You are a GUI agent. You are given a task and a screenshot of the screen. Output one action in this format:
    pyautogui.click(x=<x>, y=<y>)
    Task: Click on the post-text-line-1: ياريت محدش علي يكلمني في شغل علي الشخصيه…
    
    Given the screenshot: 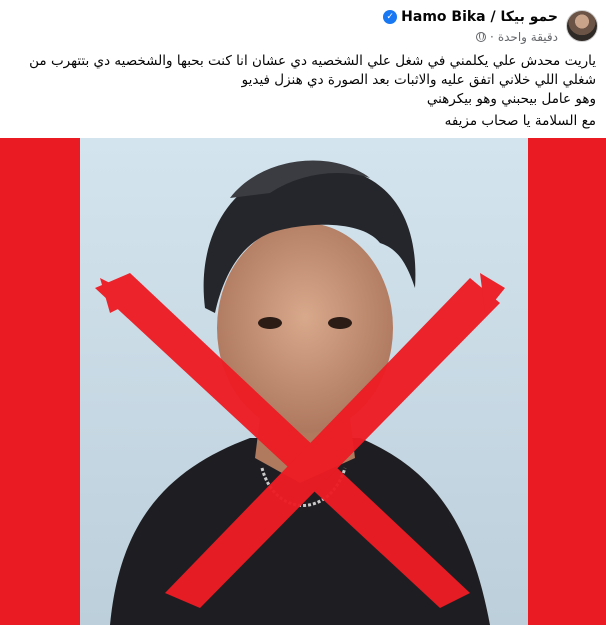 What is the action you would take?
    pyautogui.click(x=312, y=61)
    